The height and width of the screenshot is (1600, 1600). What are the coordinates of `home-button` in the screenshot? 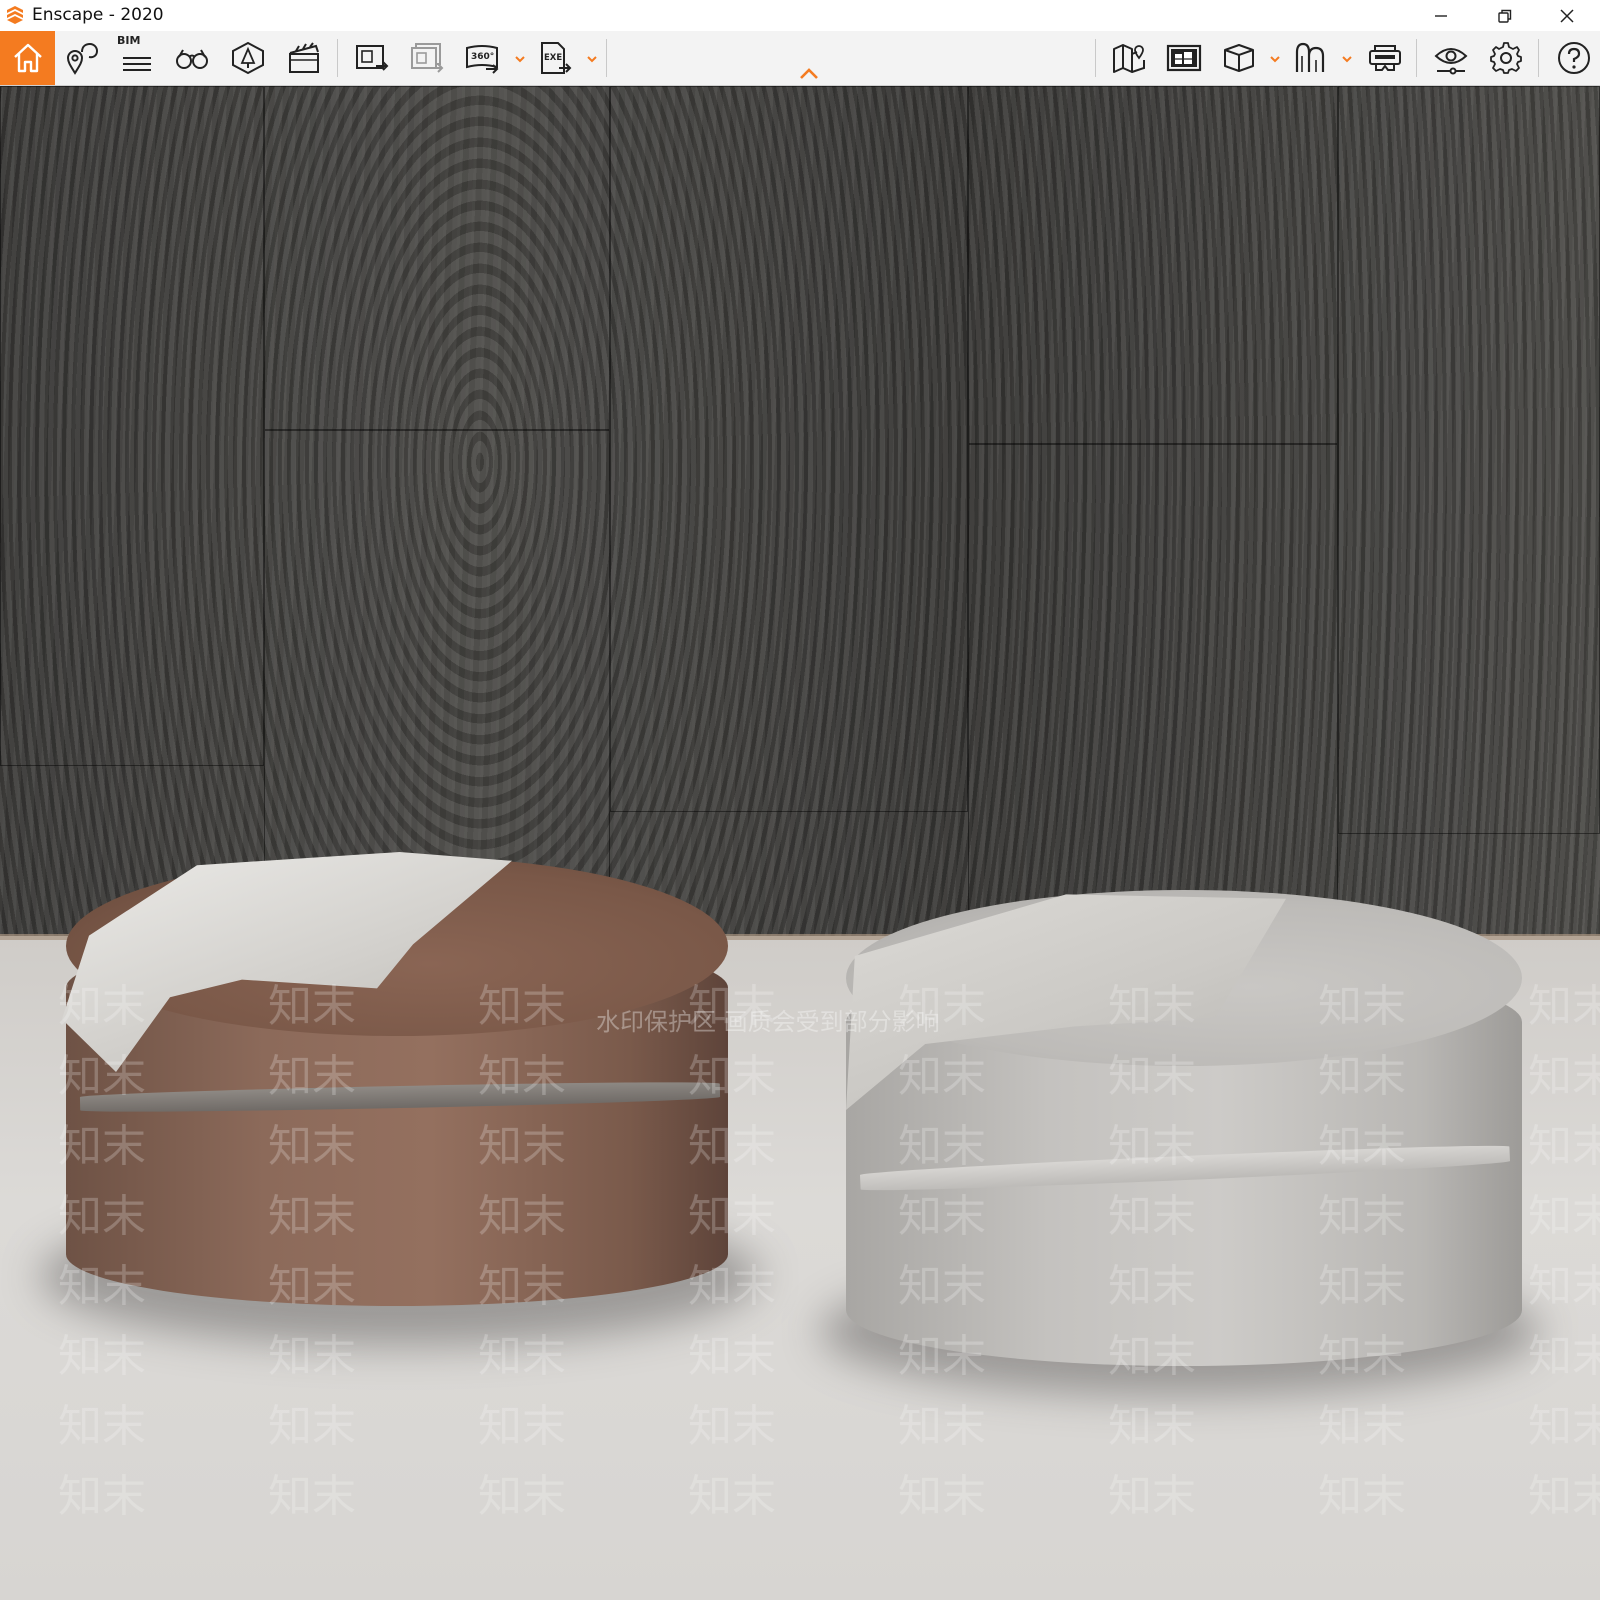 It's located at (27, 58).